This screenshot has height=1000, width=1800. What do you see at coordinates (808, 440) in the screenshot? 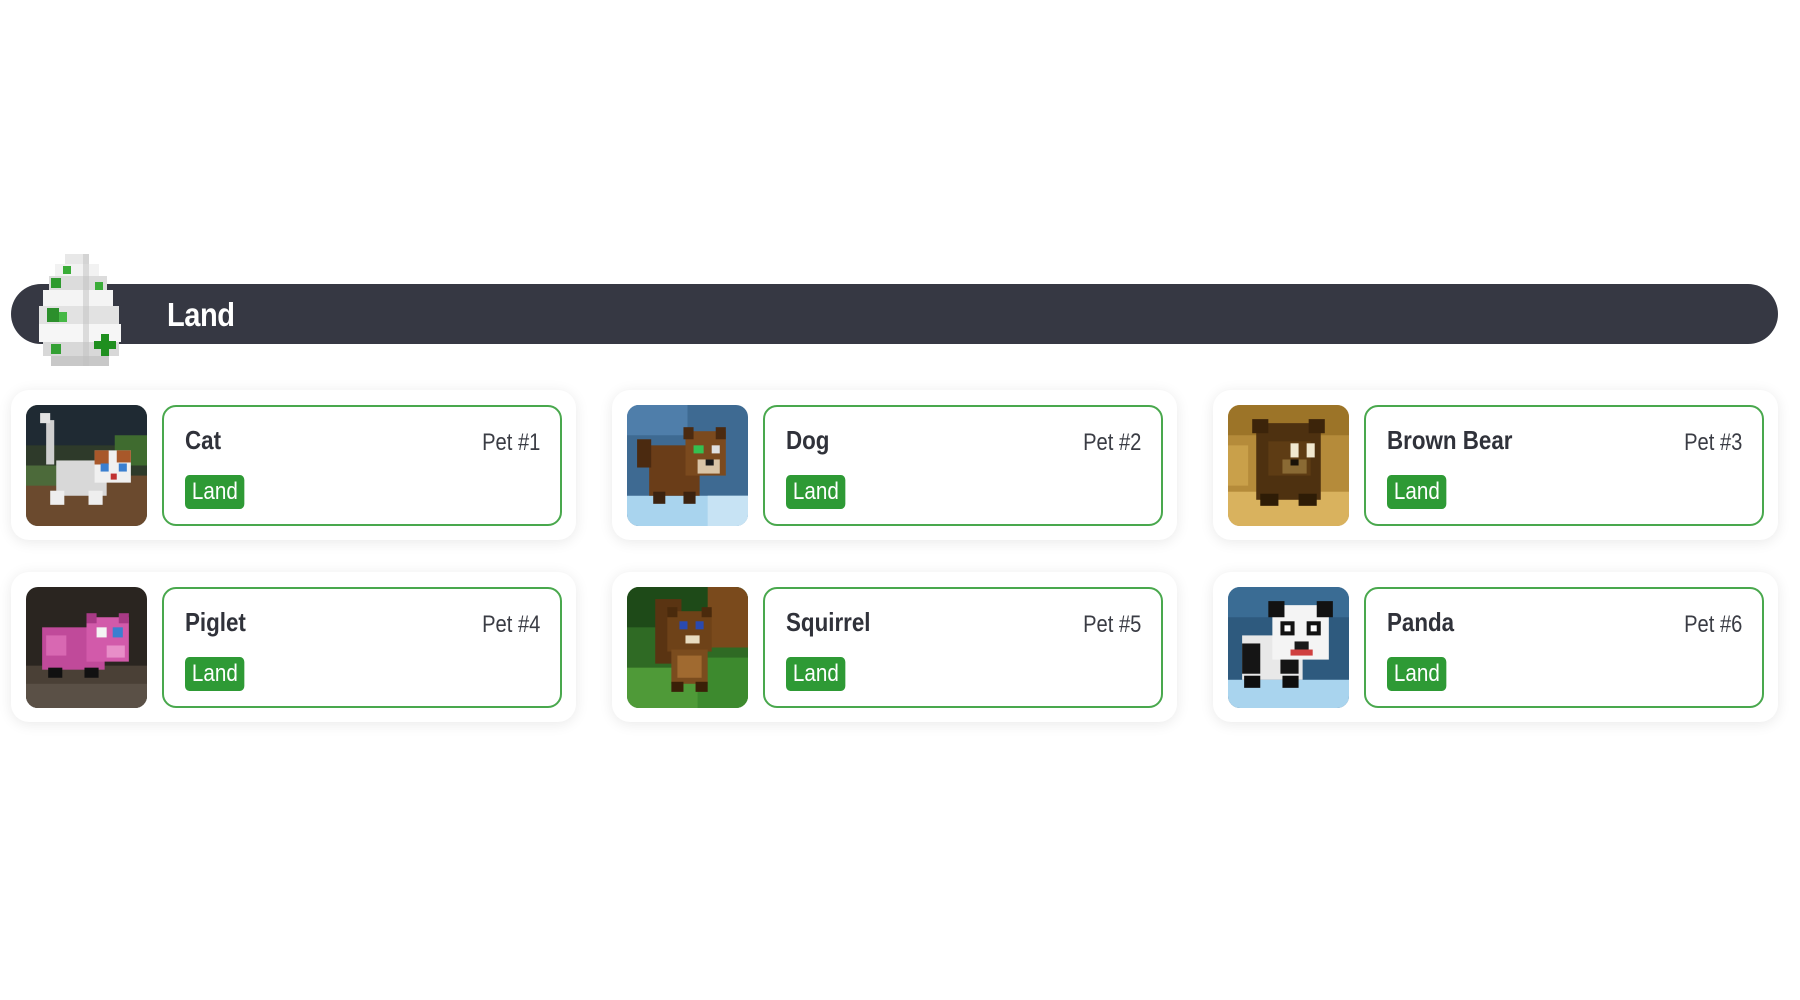
I see `pet-name: Dog` at bounding box center [808, 440].